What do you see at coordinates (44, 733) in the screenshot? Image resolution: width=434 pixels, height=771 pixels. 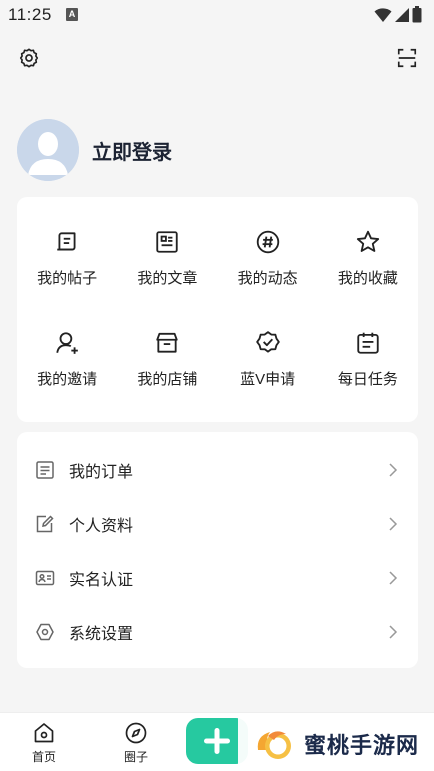 I see `home-icon` at bounding box center [44, 733].